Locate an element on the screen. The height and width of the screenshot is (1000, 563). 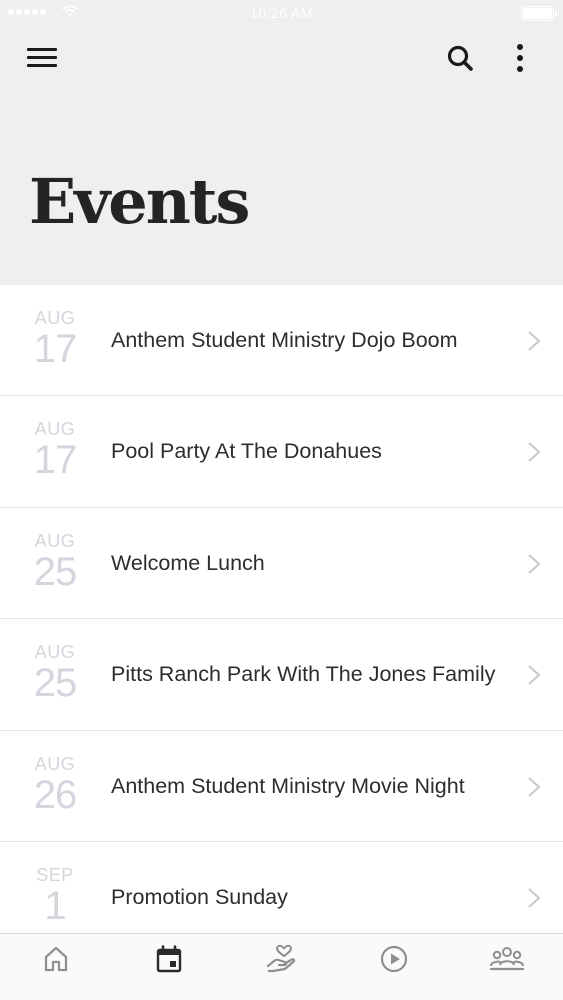
event-title: Anthem Student Ministry Dojo Boom is located at coordinates (284, 340).